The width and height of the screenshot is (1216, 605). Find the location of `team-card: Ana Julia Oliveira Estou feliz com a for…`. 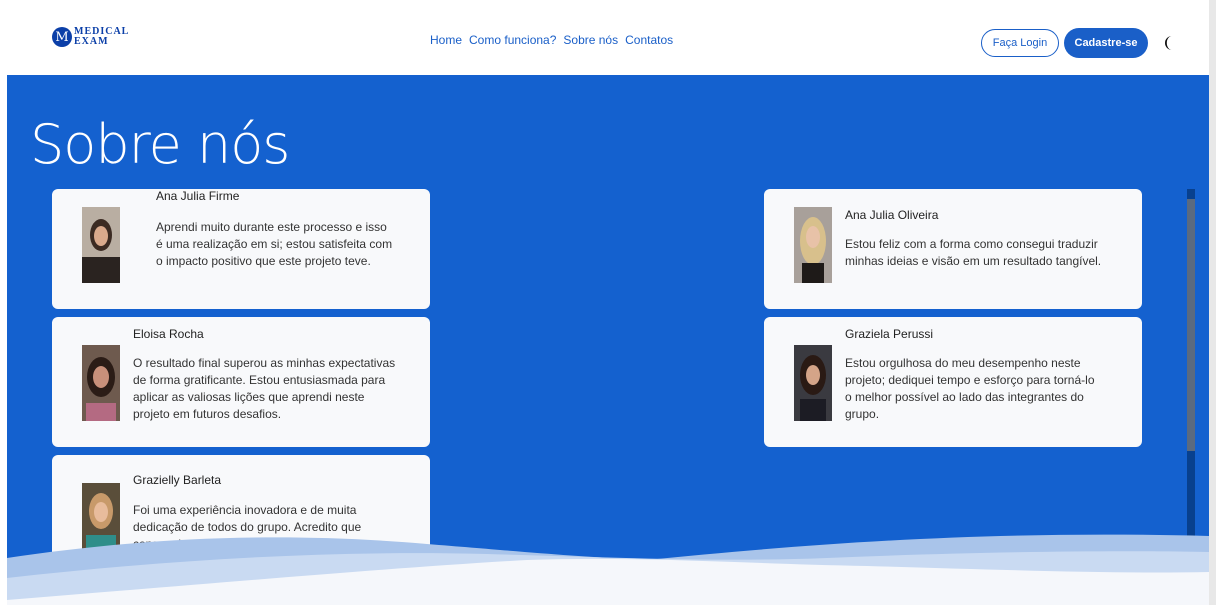

team-card: Ana Julia Oliveira Estou feliz com a for… is located at coordinates (953, 249).